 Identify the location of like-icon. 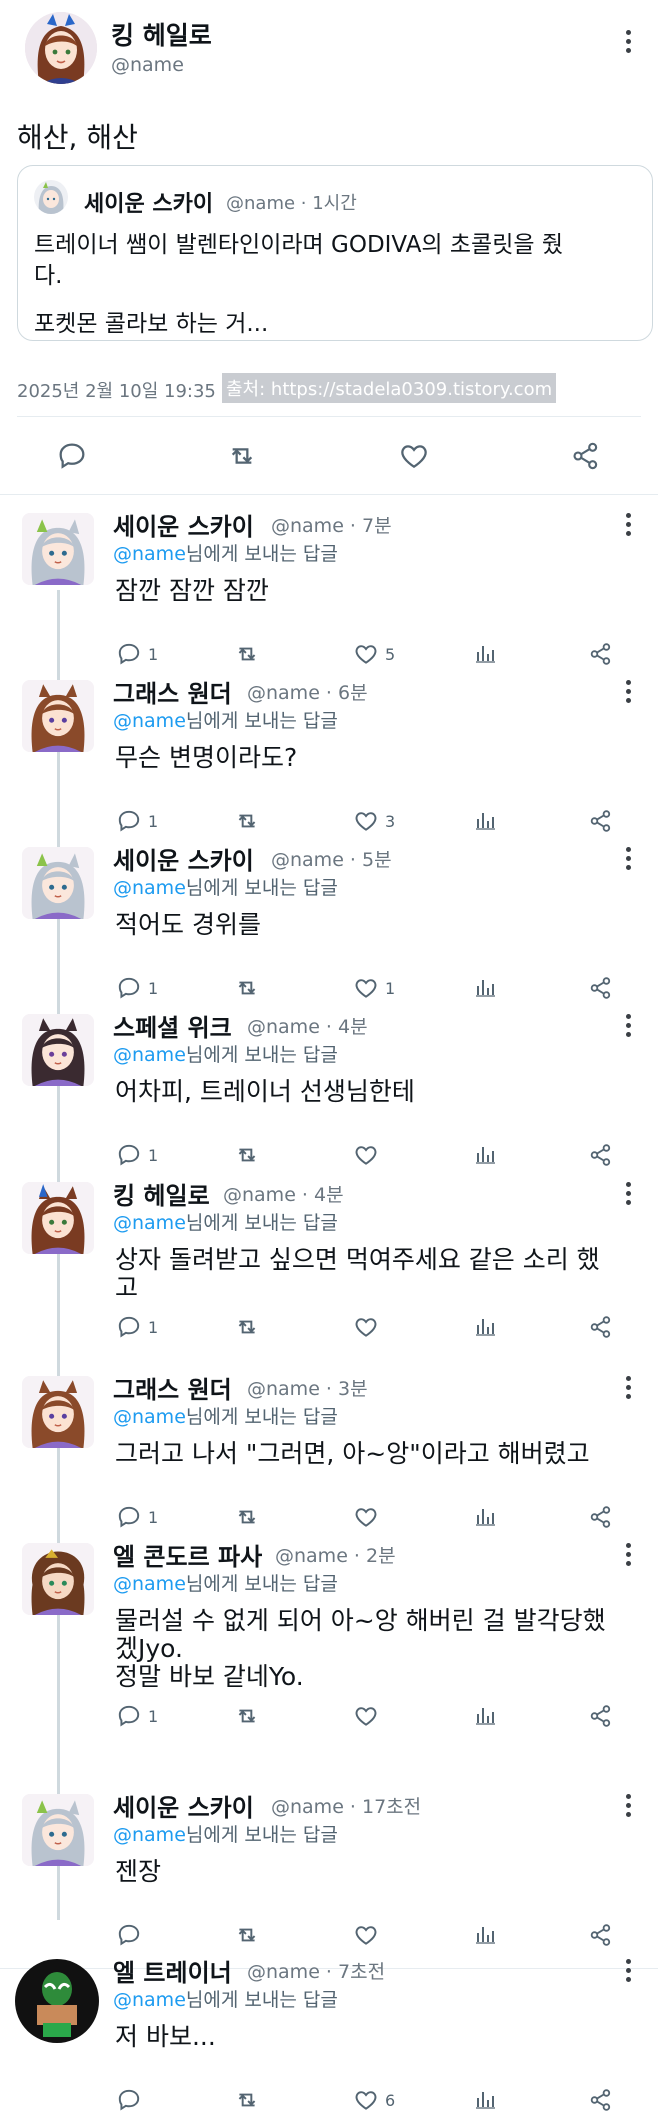
(414, 456).